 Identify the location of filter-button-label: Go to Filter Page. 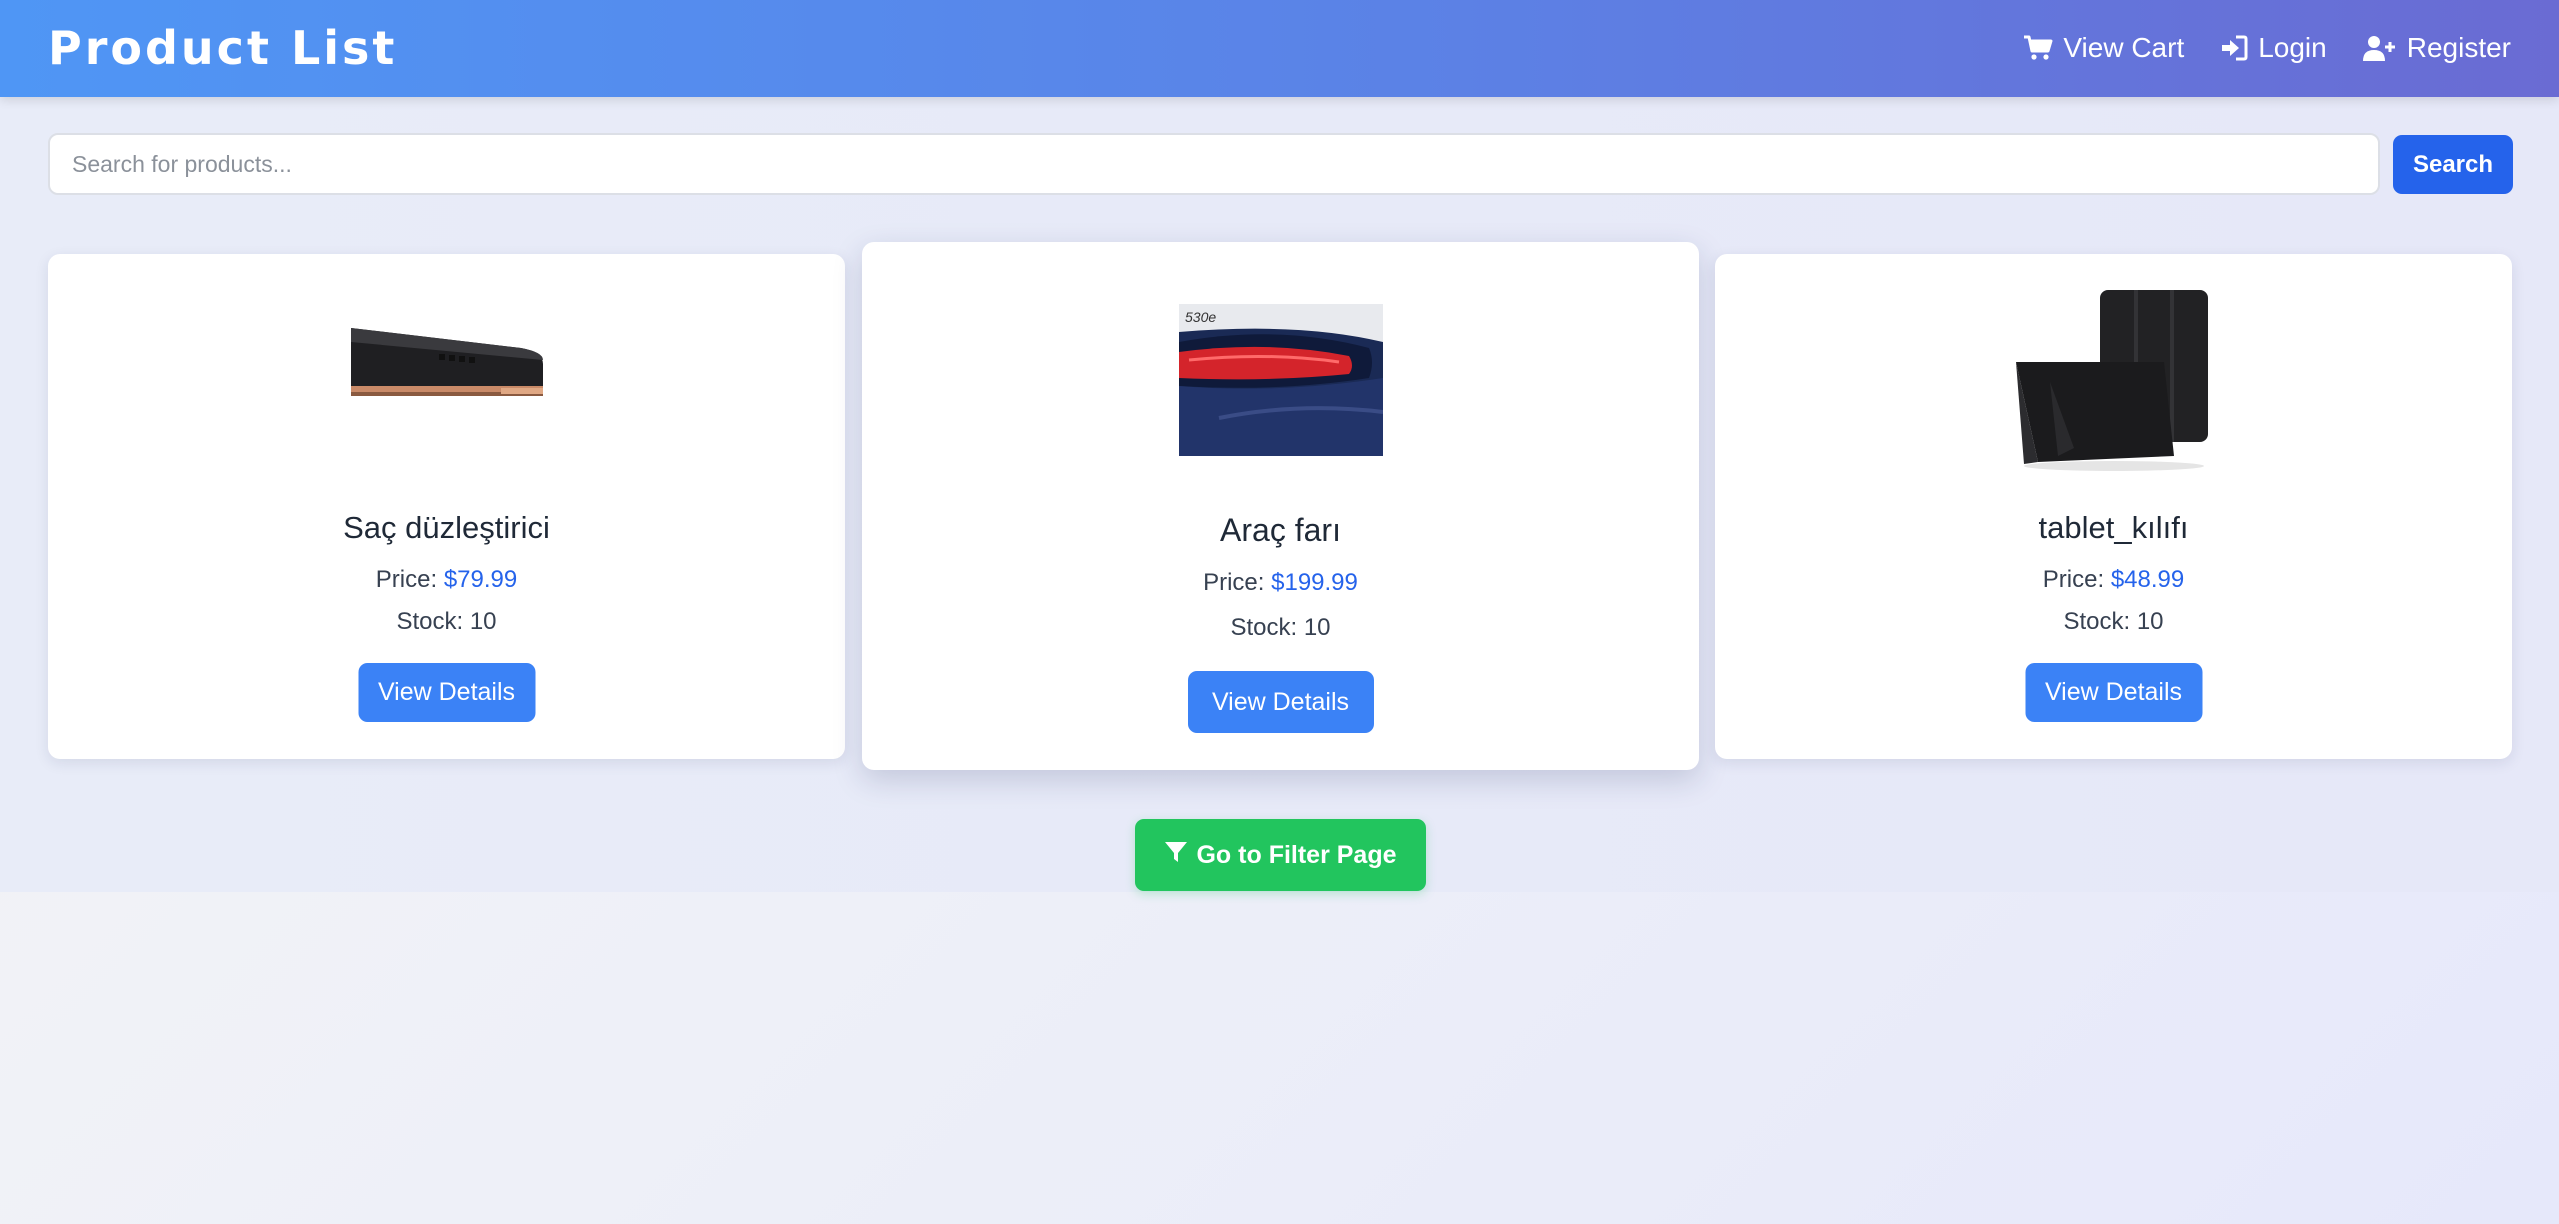
(1296, 854).